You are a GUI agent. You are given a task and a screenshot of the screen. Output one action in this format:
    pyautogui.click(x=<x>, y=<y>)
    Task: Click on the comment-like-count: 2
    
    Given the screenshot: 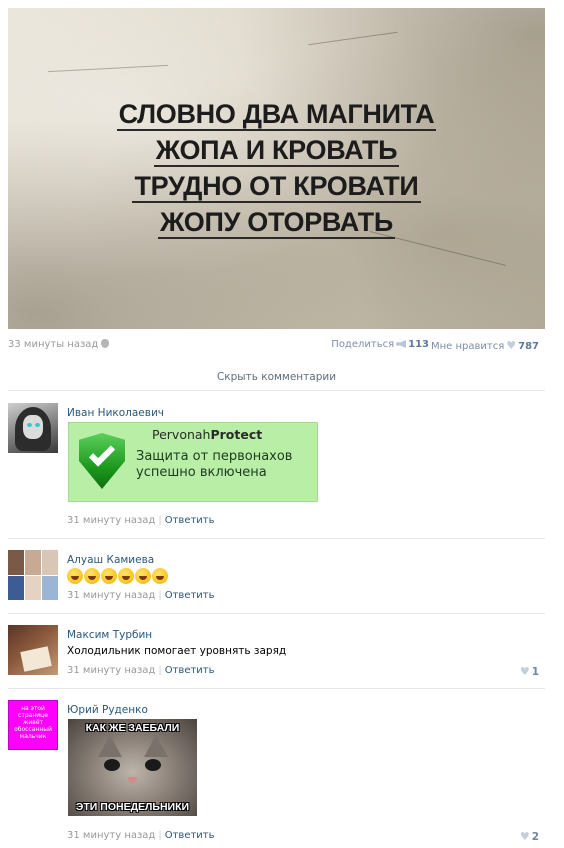 What is the action you would take?
    pyautogui.click(x=535, y=837)
    